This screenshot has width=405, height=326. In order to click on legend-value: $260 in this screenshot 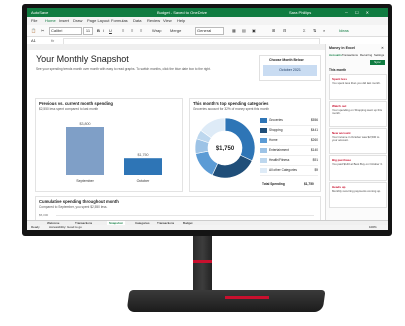, I will do `click(314, 140)`.